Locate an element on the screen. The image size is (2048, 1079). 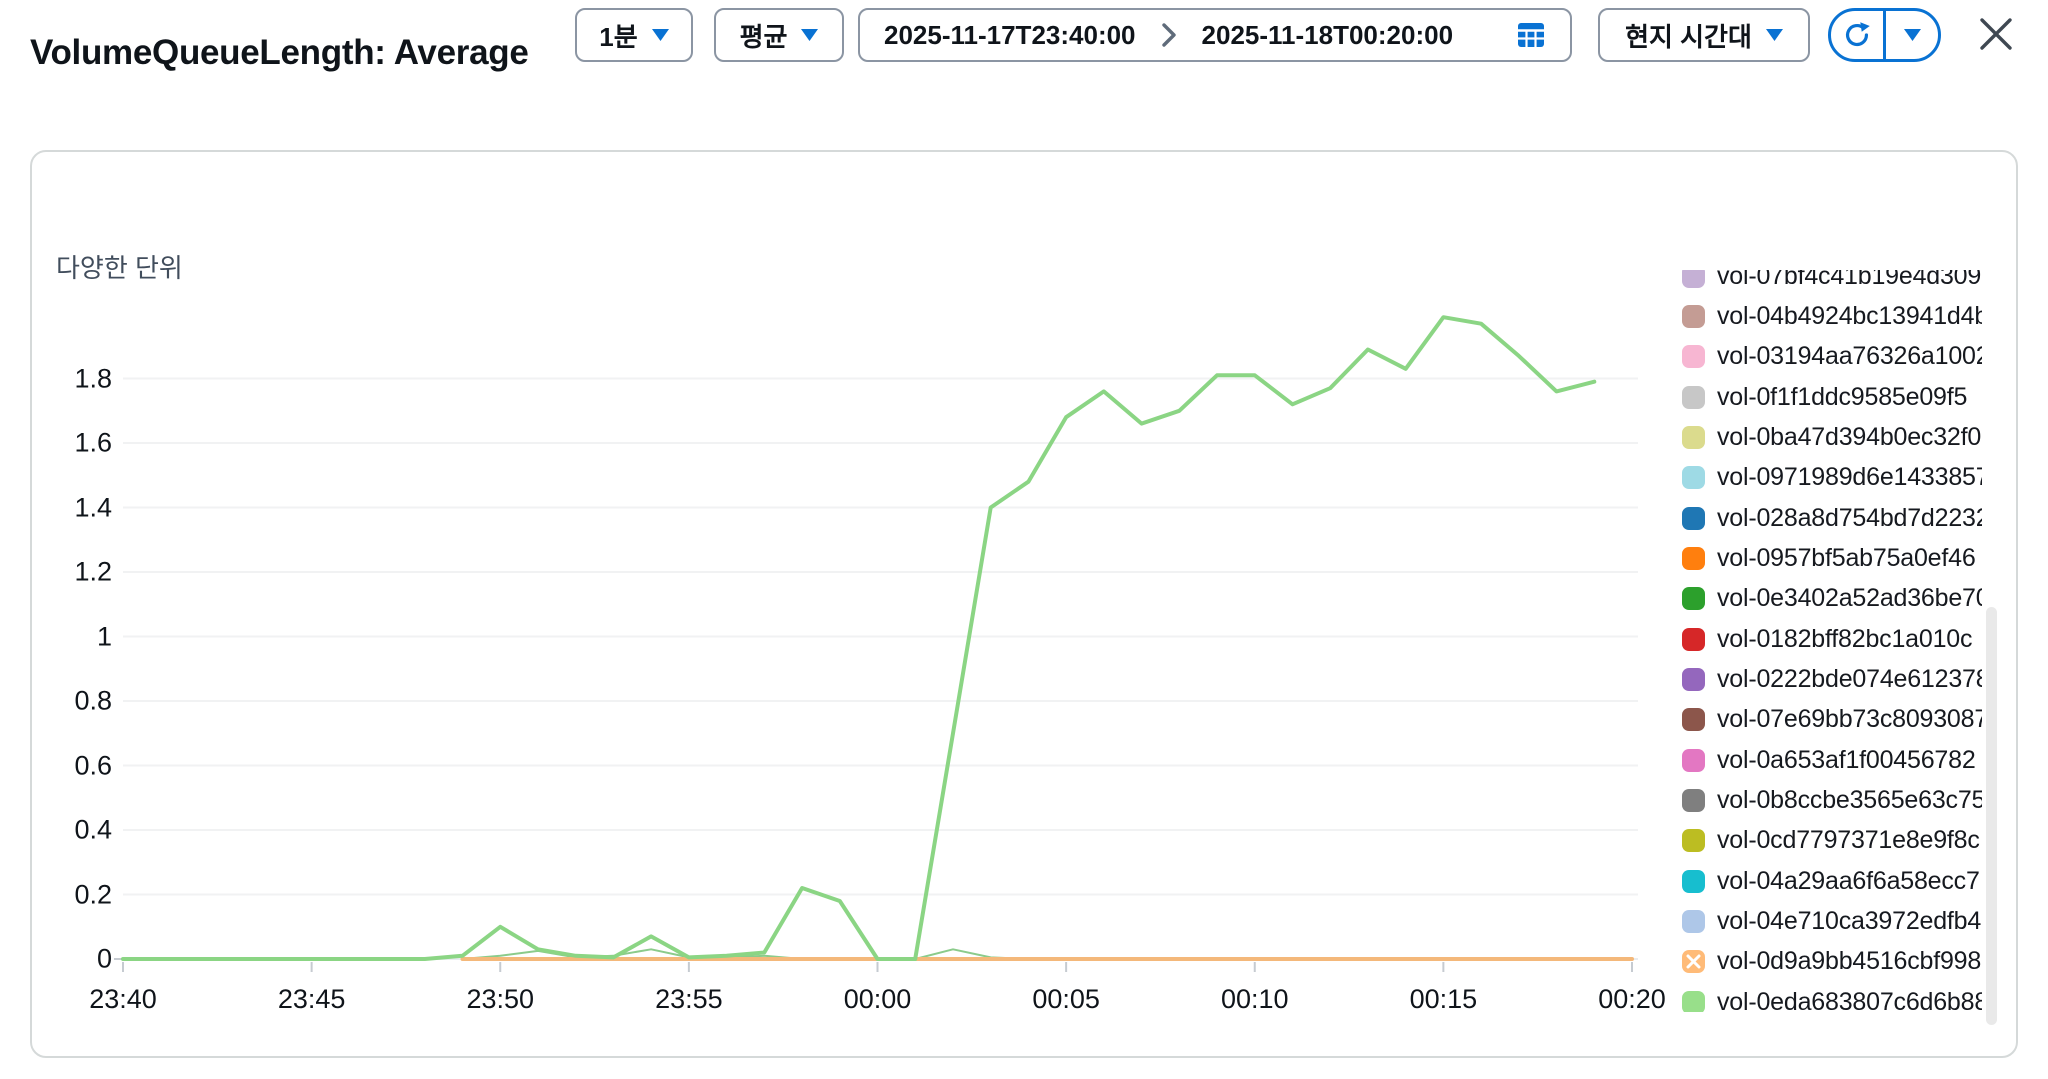
legend-item: vol-0971989d6e1433857 is located at coordinates (1832, 478).